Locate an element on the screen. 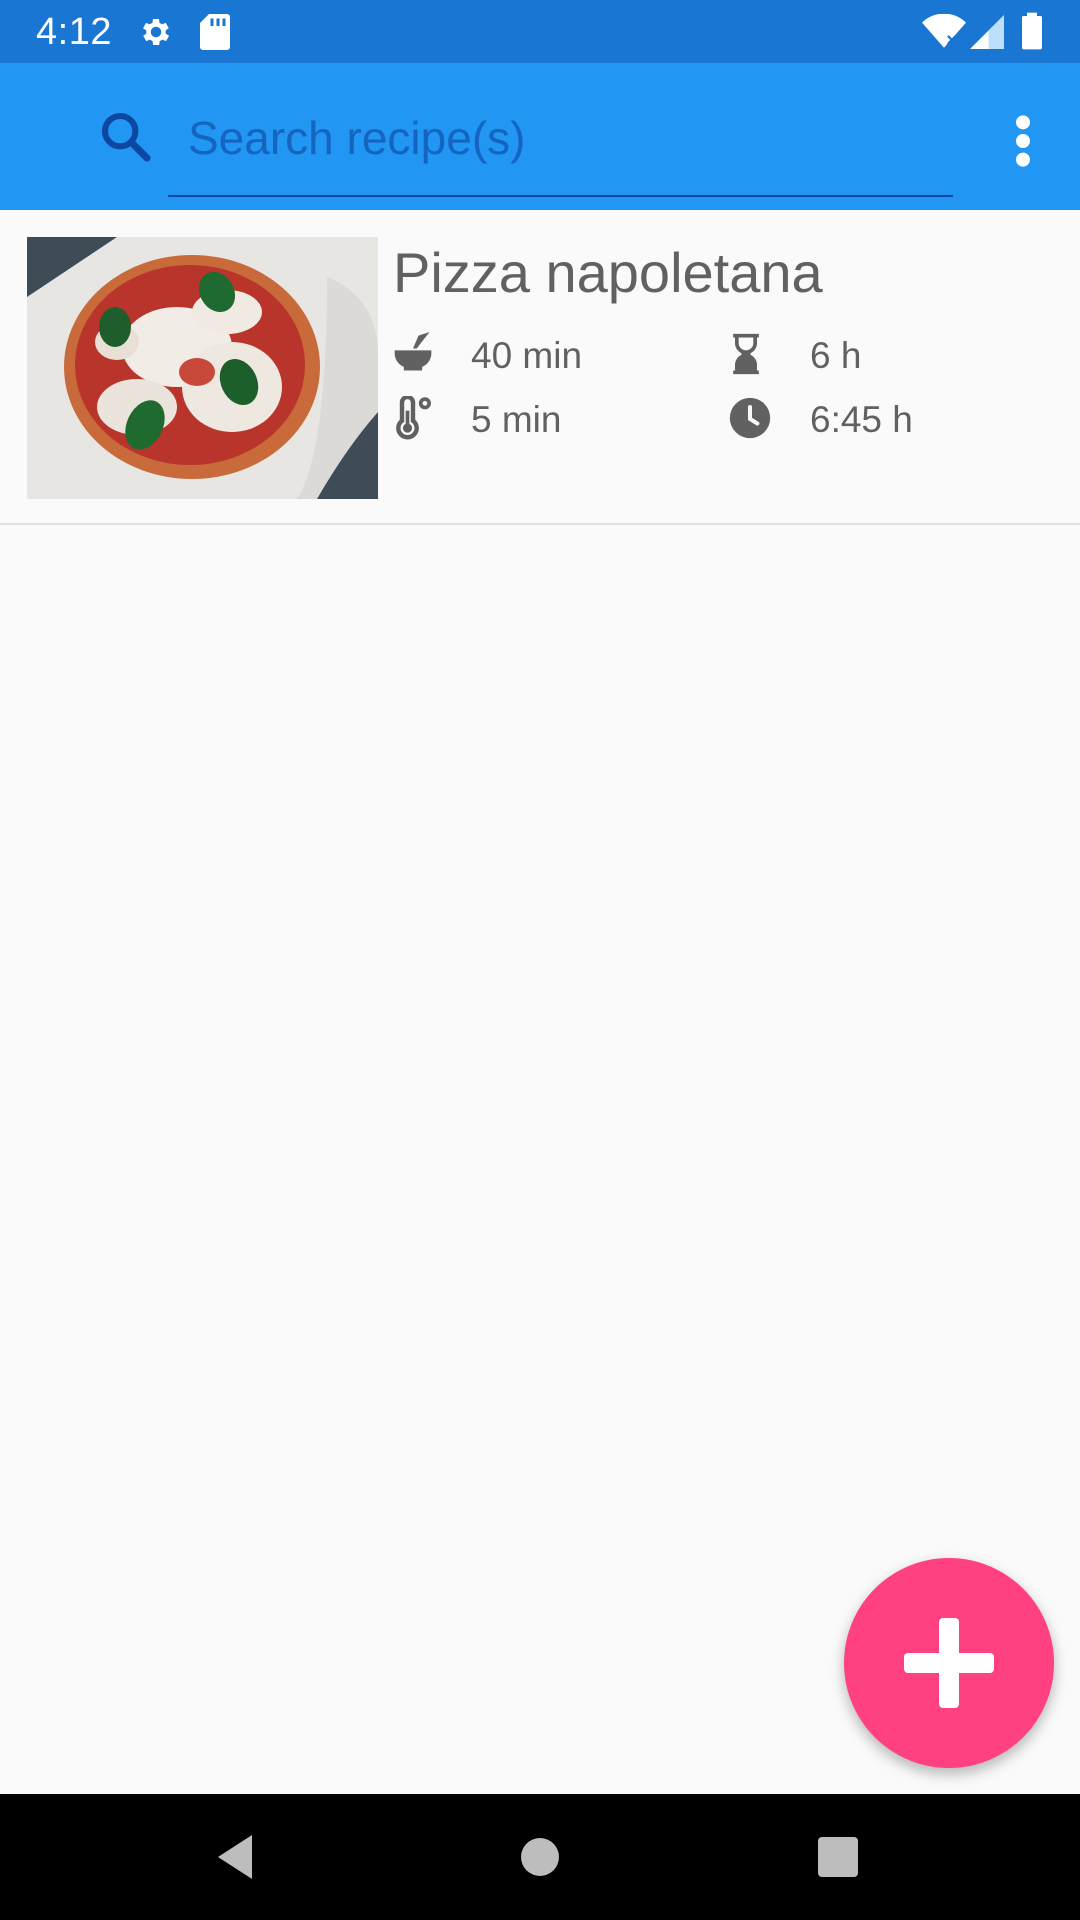  app-bar is located at coordinates (540, 136).